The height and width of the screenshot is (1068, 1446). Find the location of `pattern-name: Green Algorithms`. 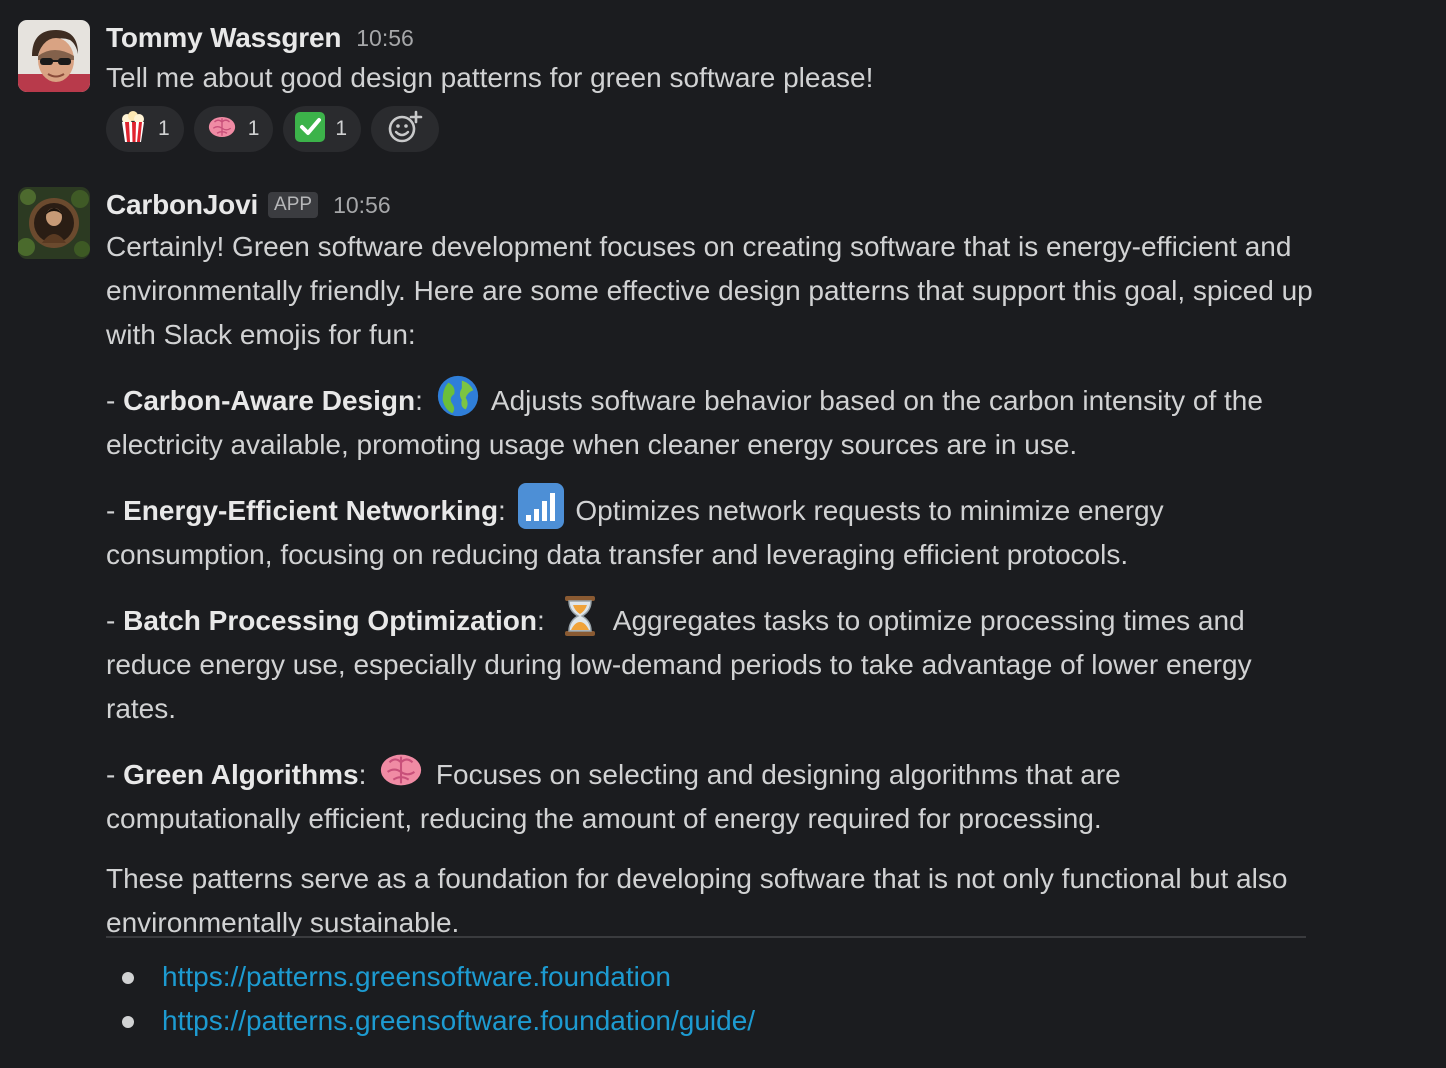

pattern-name: Green Algorithms is located at coordinates (241, 774).